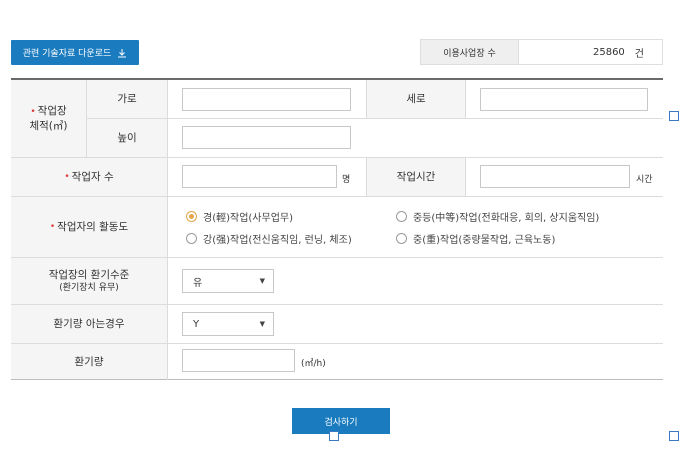 This screenshot has width=700, height=457. I want to click on activity-option-light: 경(輕)작업(사무업무), so click(239, 216).